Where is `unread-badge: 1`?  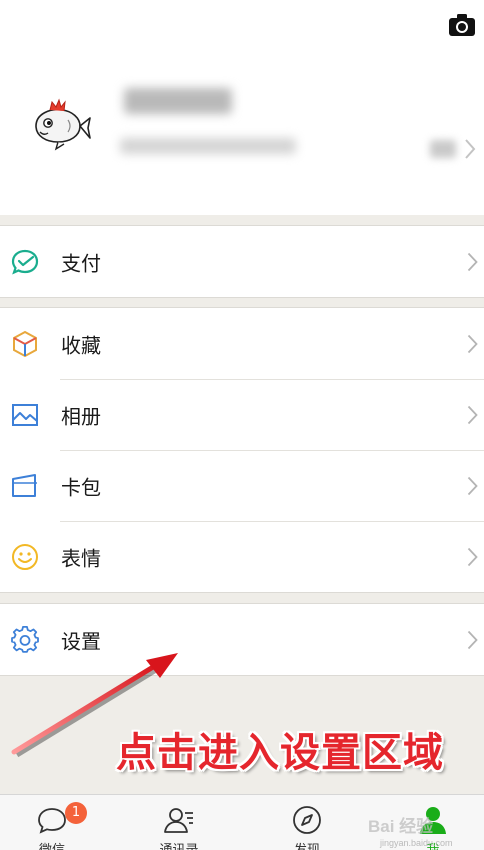 unread-badge: 1 is located at coordinates (76, 813).